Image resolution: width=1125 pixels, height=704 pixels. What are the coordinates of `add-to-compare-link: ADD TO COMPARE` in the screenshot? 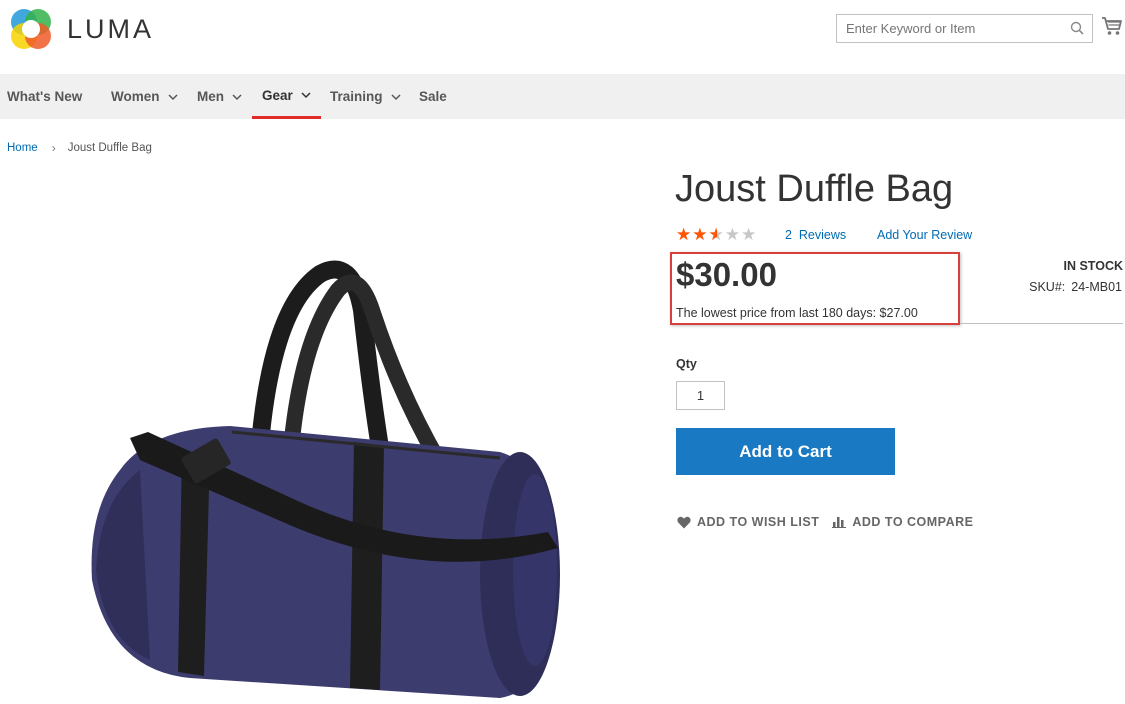 It's located at (902, 522).